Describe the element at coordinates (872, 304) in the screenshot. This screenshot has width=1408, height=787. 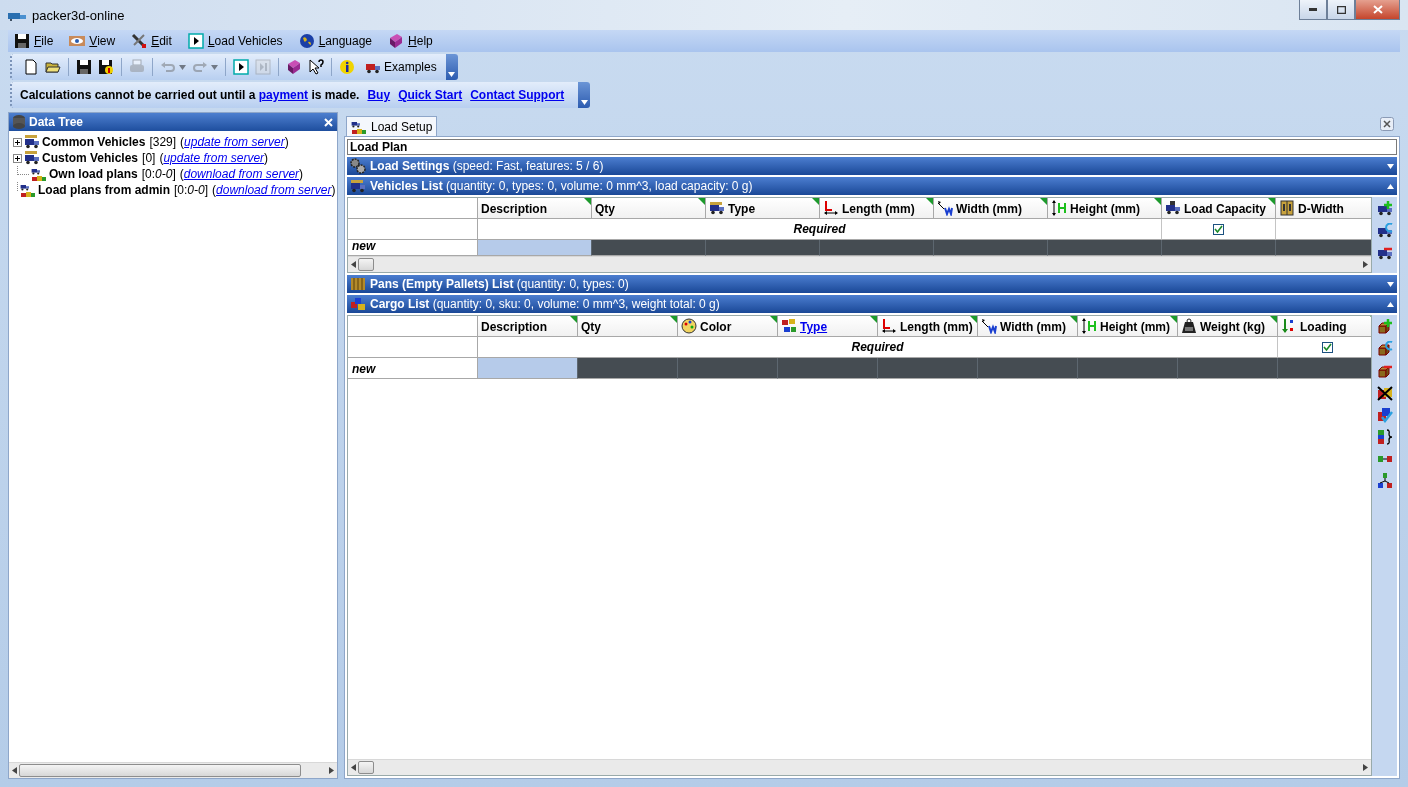
I see `section-header: Cargo List (quantity: 0, sku: 0, volume: 0 mm^3, weight total: 0 g)` at that location.